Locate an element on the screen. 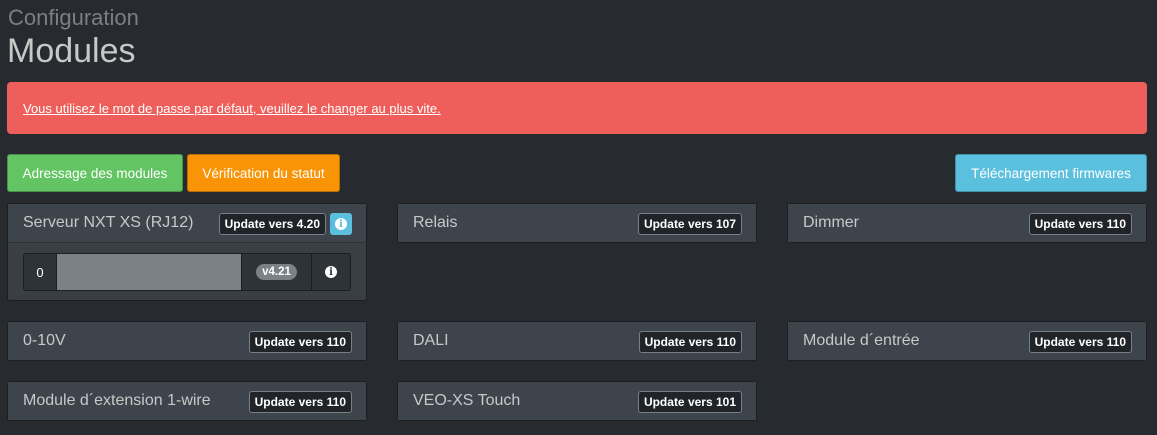 This screenshot has width=1157, height=435. module-panel-relais: Relais Update vers 107 is located at coordinates (577, 223).